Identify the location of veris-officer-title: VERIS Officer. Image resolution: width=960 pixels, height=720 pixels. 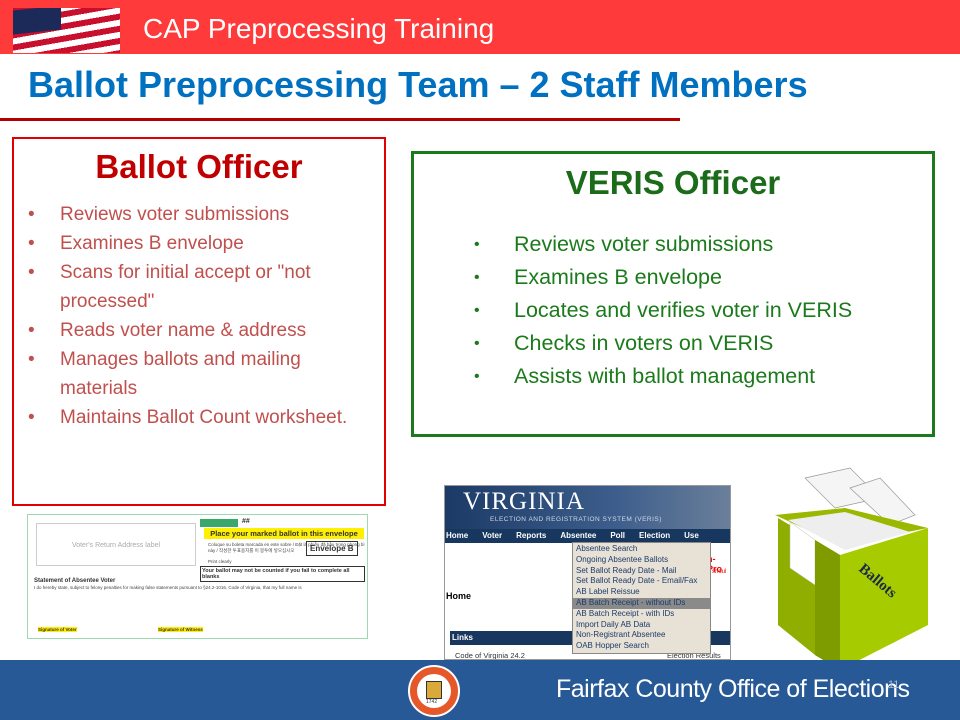
(673, 182).